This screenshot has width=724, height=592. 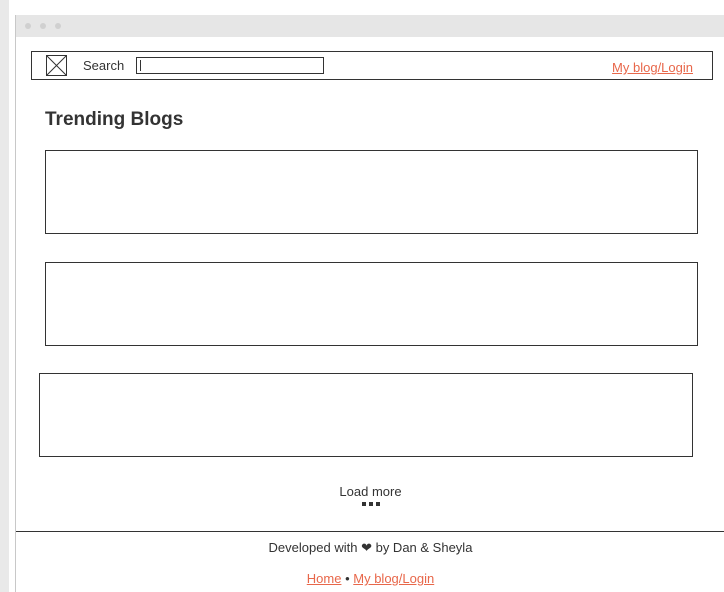 I want to click on search-label: Search, so click(x=104, y=65).